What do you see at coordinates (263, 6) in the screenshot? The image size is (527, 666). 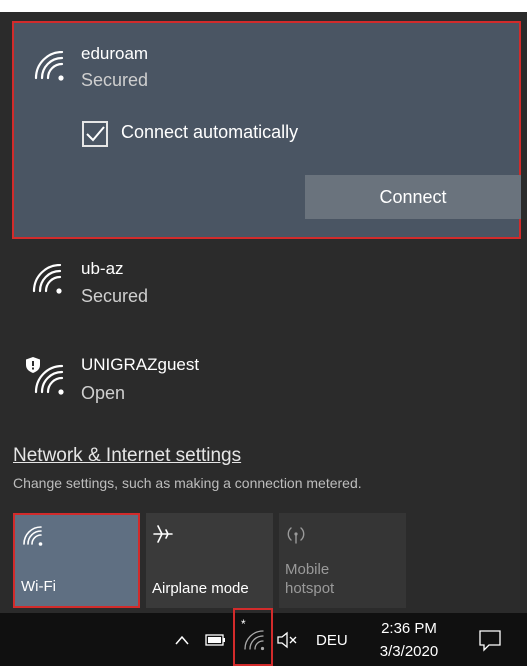 I see `top-background` at bounding box center [263, 6].